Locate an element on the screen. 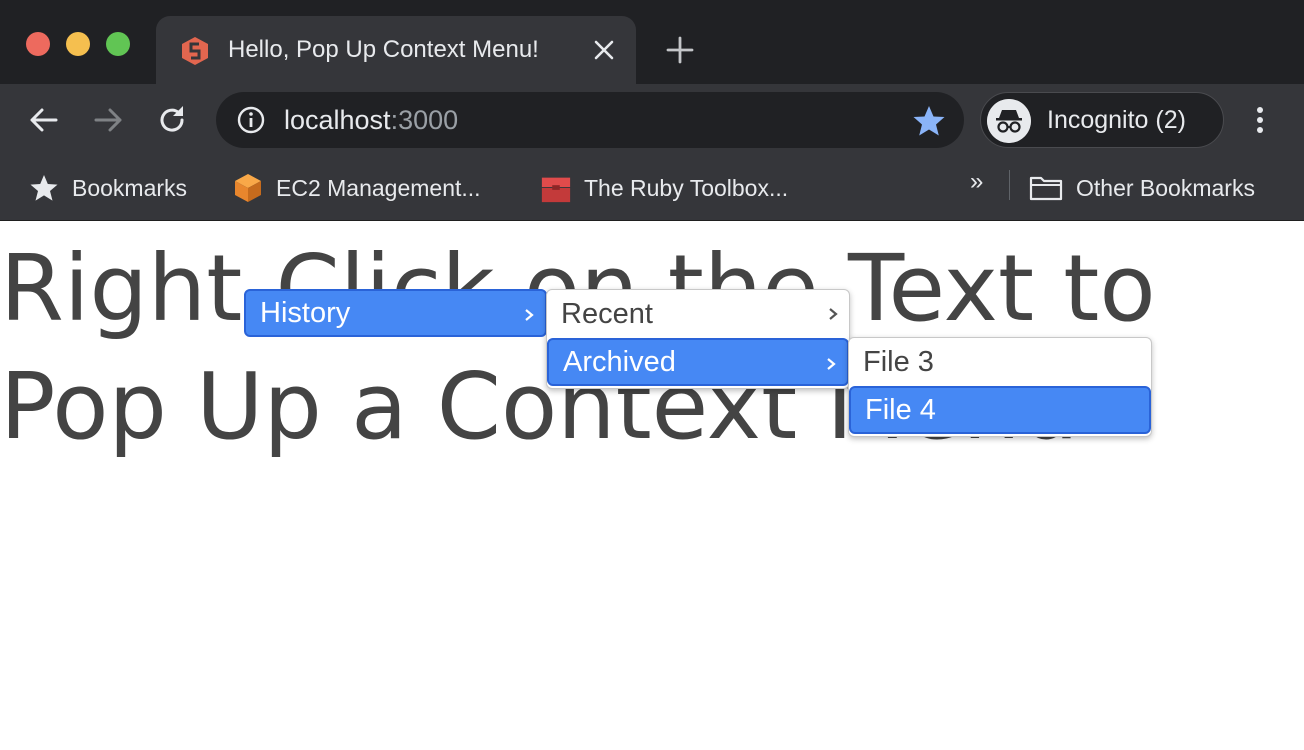  tab-title: Hello, Pop Up Context Menu! is located at coordinates (383, 49).